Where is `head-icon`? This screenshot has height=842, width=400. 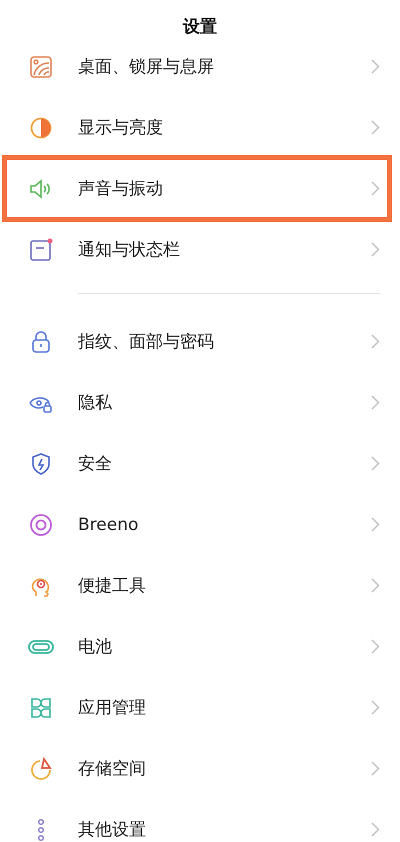
head-icon is located at coordinates (41, 587).